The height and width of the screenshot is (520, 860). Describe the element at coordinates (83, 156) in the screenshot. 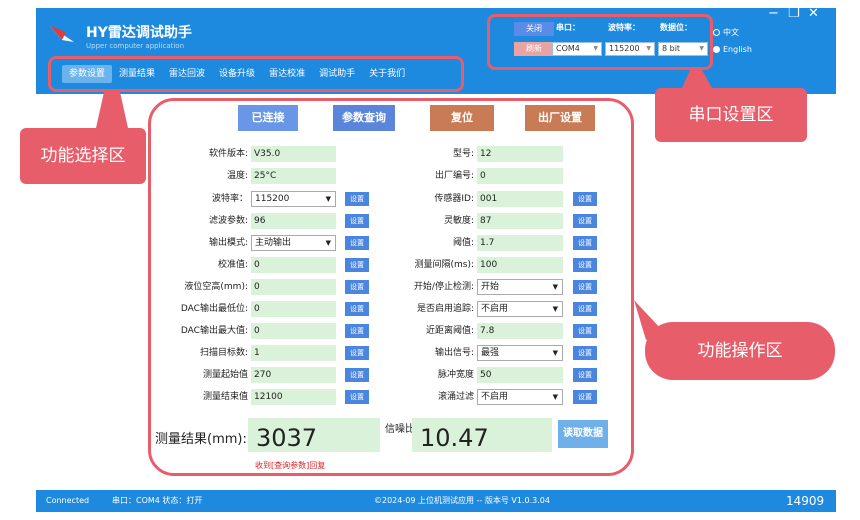

I see `func-select-callout: 功能选择区` at that location.